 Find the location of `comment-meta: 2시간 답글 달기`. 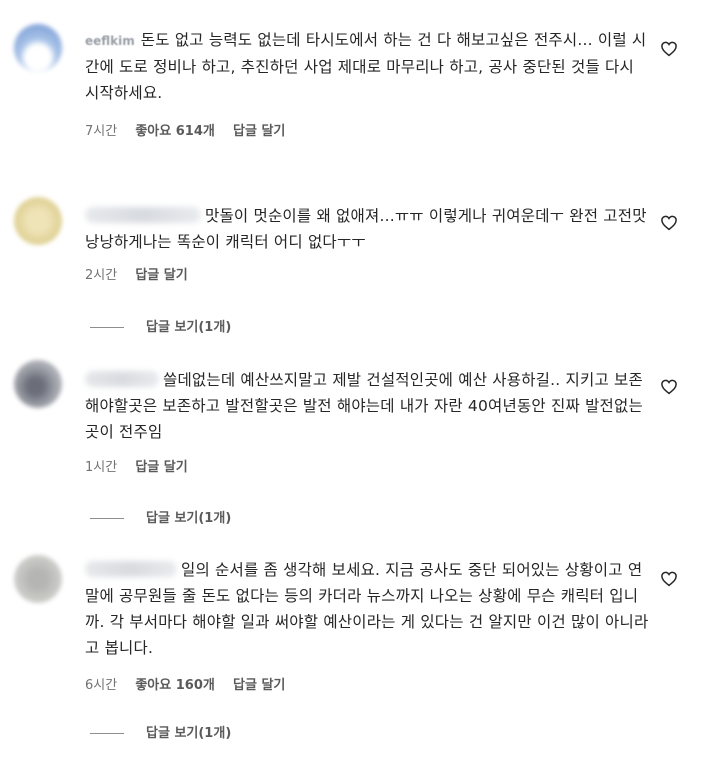

comment-meta: 2시간 답글 달기 is located at coordinates (143, 273).